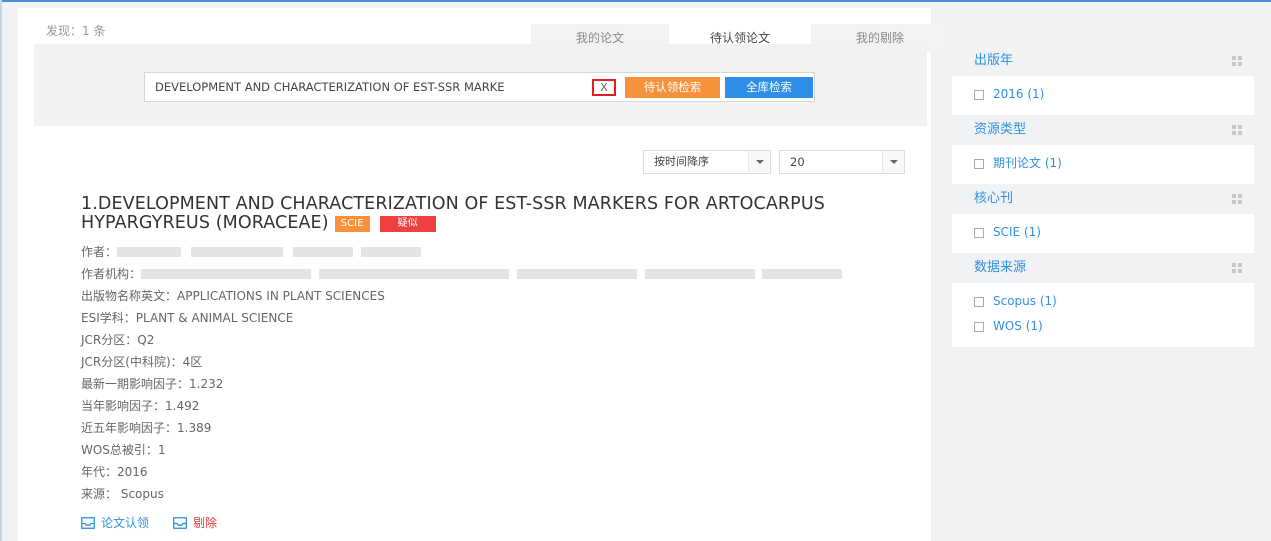  I want to click on remove-paper-button: 剔除, so click(195, 522).